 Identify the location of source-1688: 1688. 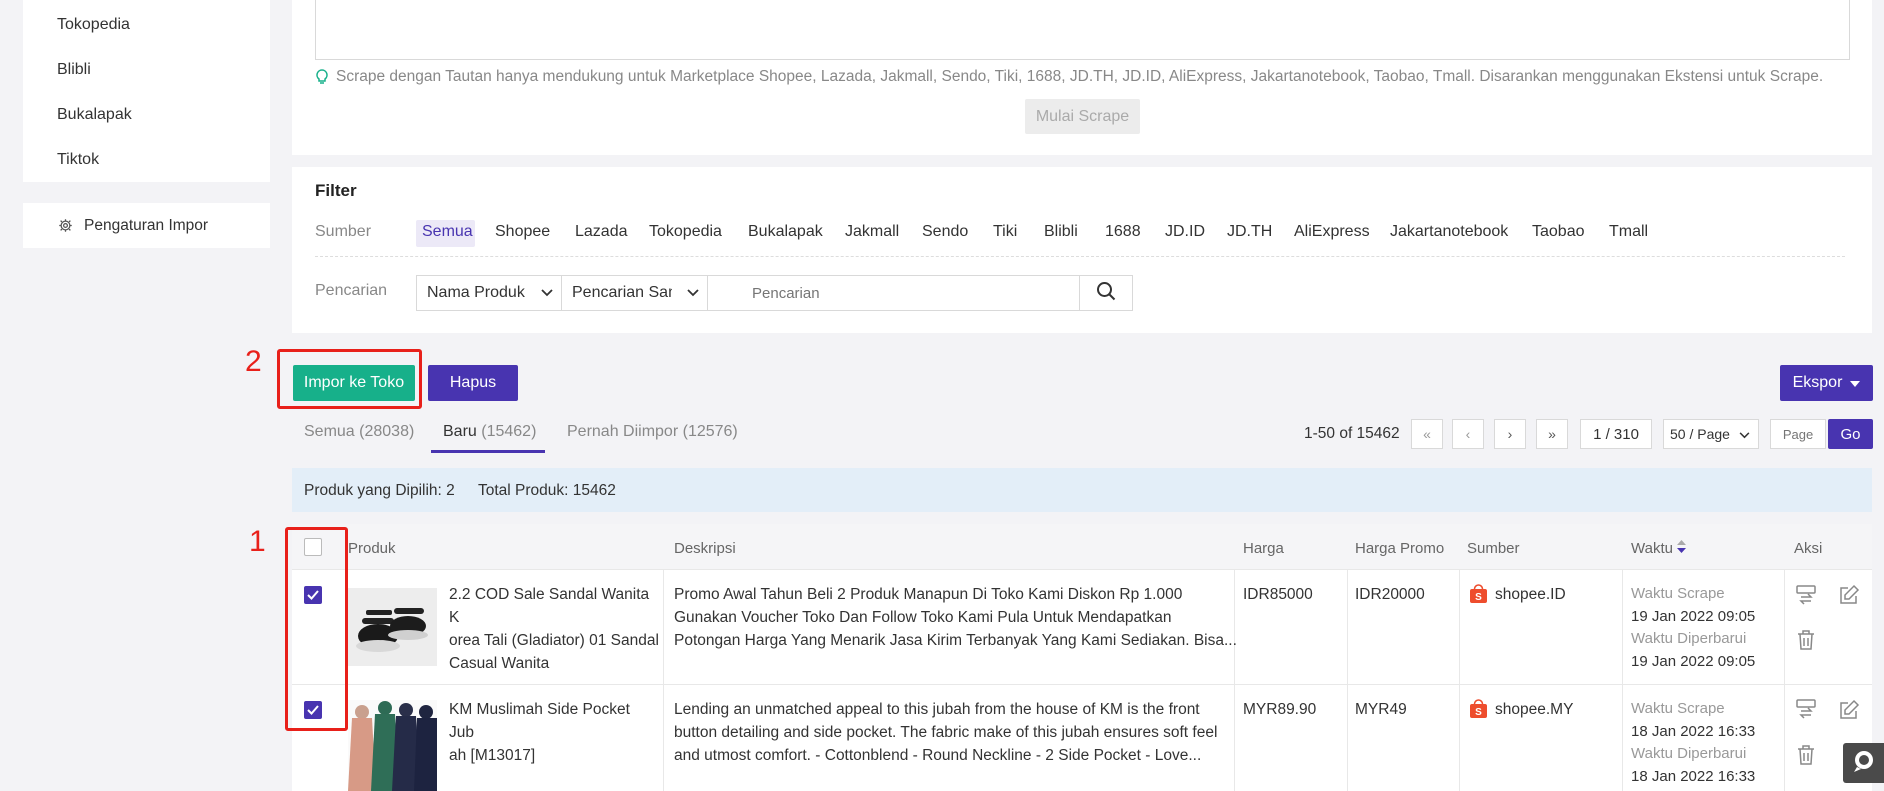
(1123, 232).